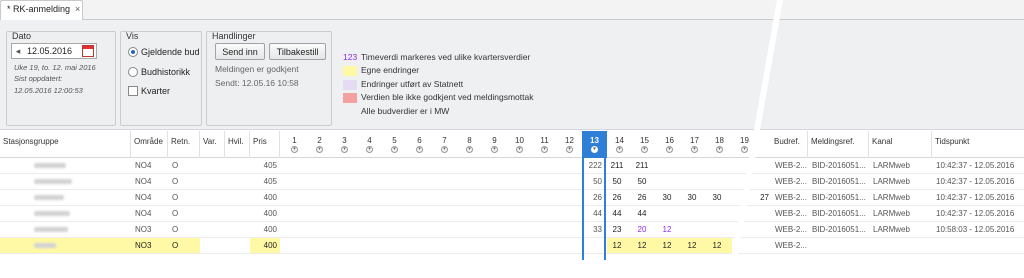 The height and width of the screenshot is (278, 1024). I want to click on calendar-icon, so click(88, 51).